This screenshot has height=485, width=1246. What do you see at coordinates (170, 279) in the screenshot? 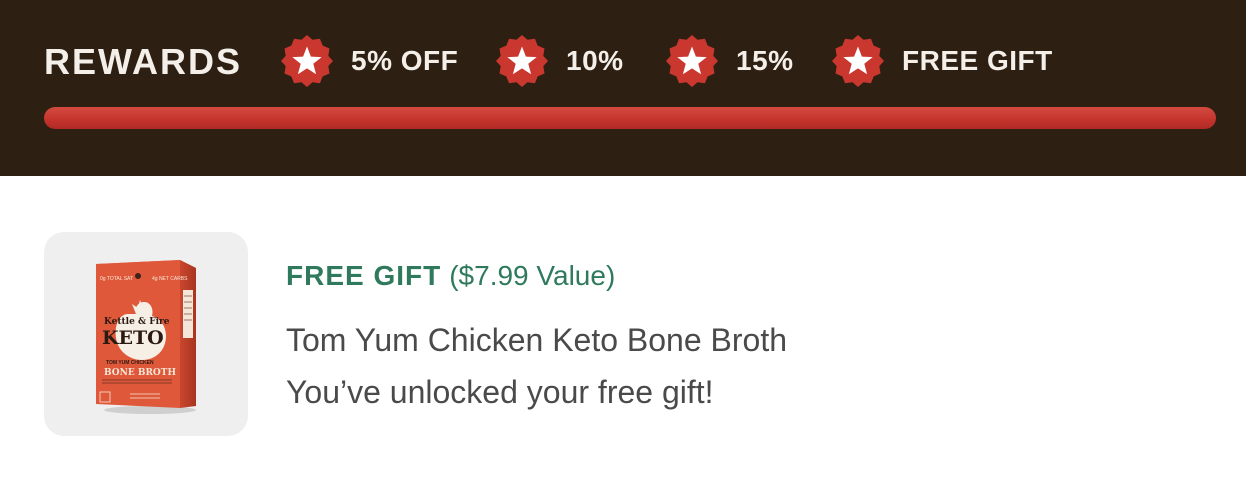
I see `box-badge-carbs: 4g NET CARBS` at bounding box center [170, 279].